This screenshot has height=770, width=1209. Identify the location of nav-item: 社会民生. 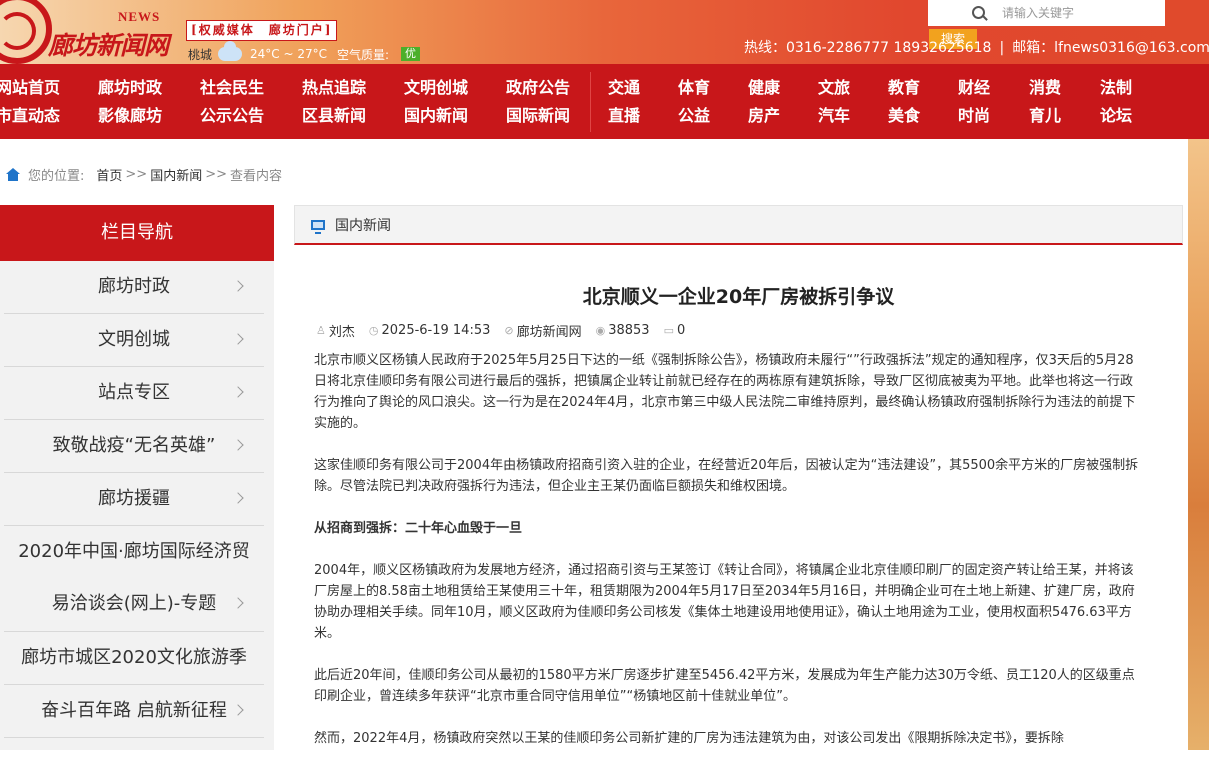
(232, 88).